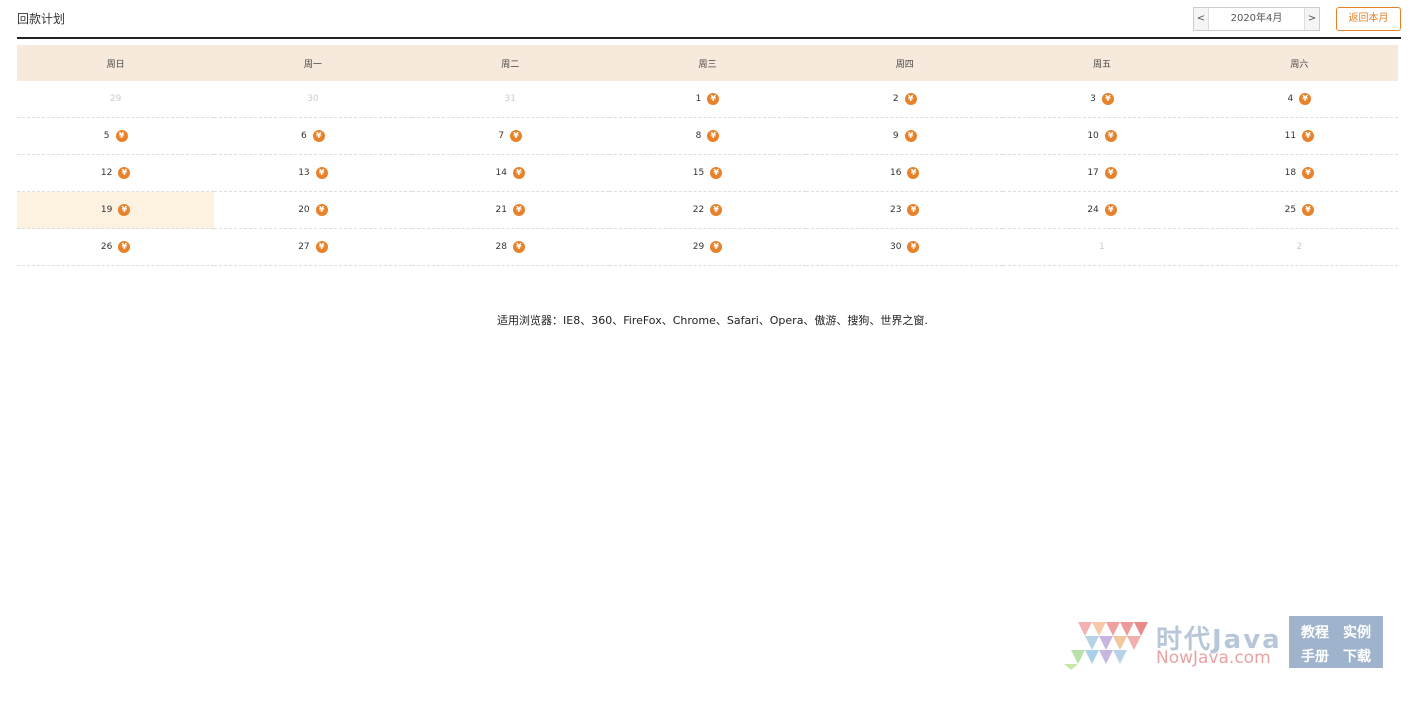  I want to click on calendar-day-cell: 7 ¥, so click(510, 136).